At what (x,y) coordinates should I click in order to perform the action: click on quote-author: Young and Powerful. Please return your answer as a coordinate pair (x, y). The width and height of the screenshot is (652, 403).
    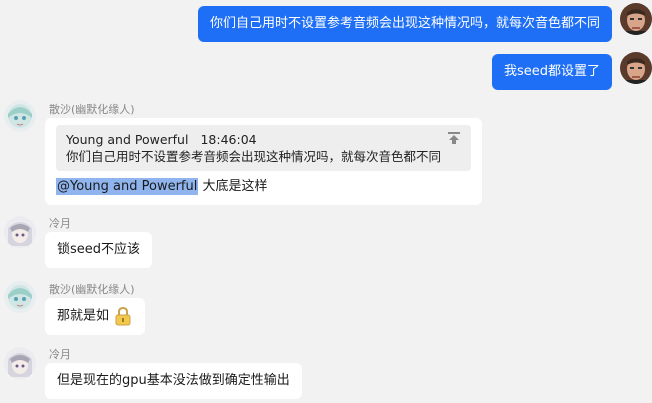
    Looking at the image, I should click on (127, 139).